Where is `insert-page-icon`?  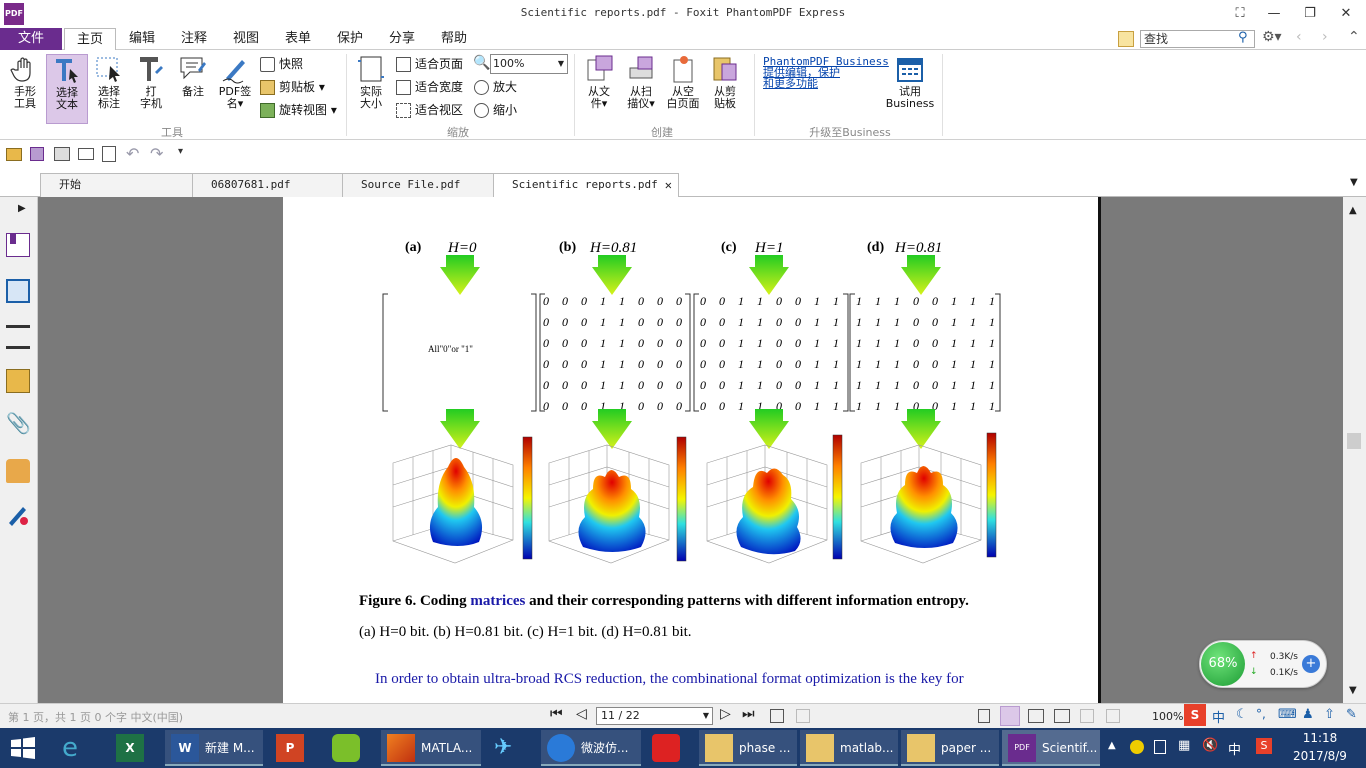
insert-page-icon is located at coordinates (803, 716).